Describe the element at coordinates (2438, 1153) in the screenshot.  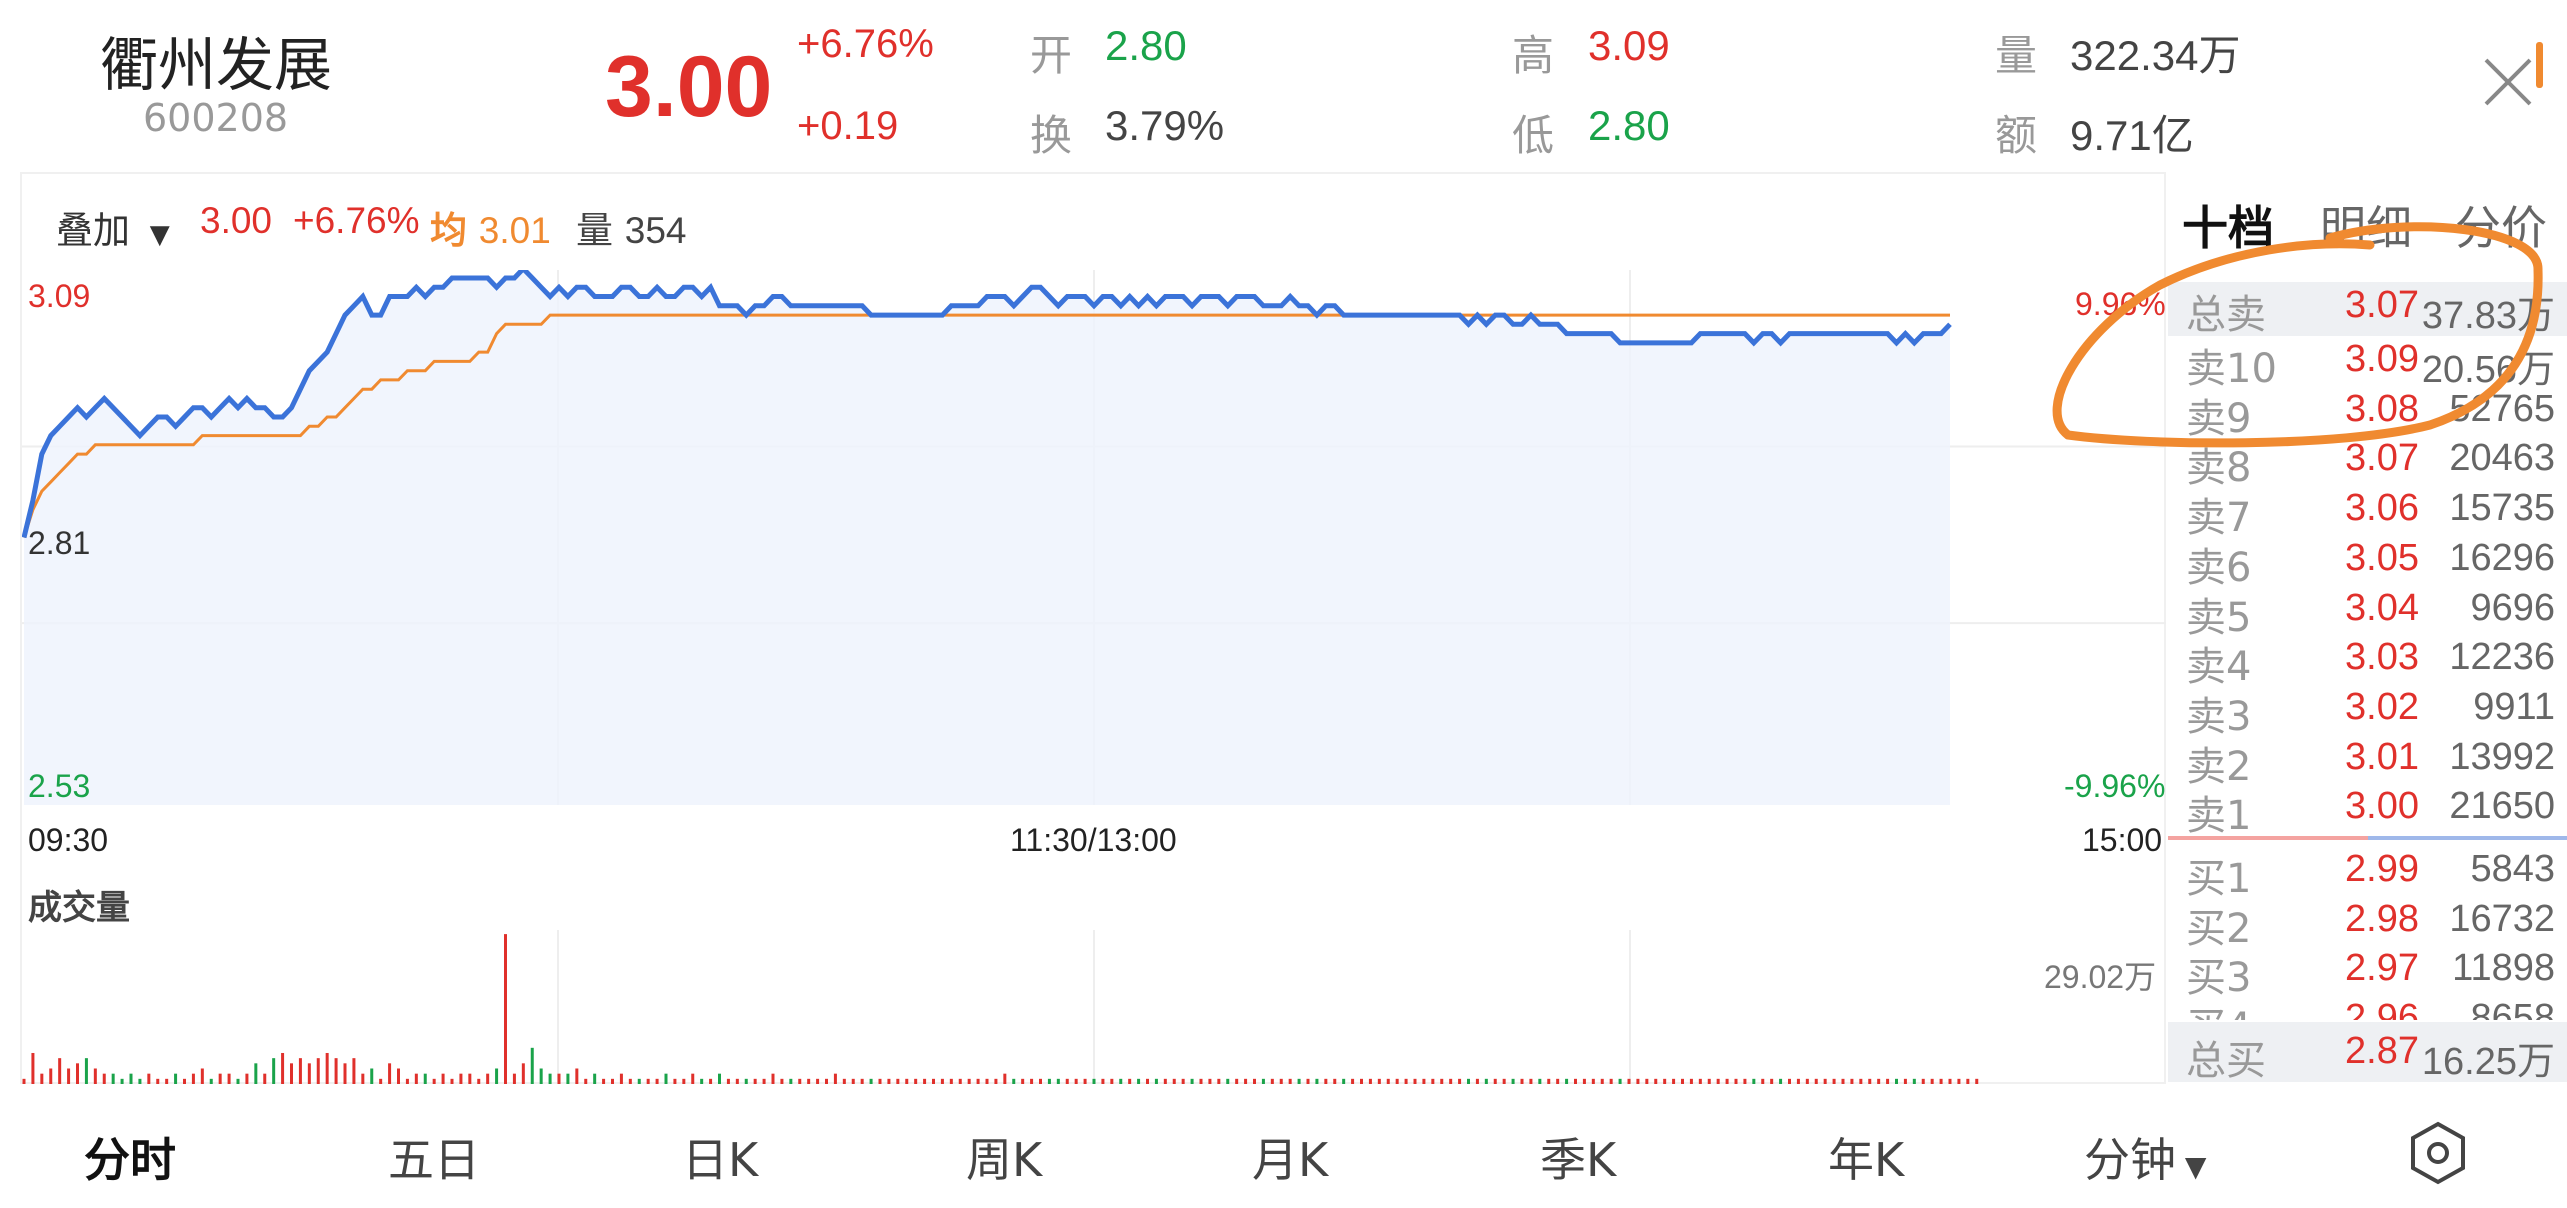
I see `settings-icon` at that location.